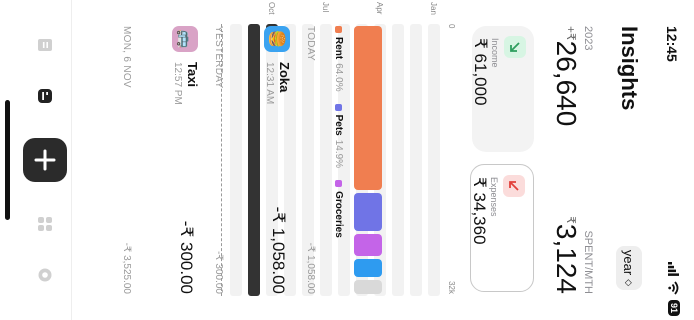 This screenshot has width=694, height=320. Describe the element at coordinates (514, 186) in the screenshot. I see `arrow-down-left-icon` at that location.